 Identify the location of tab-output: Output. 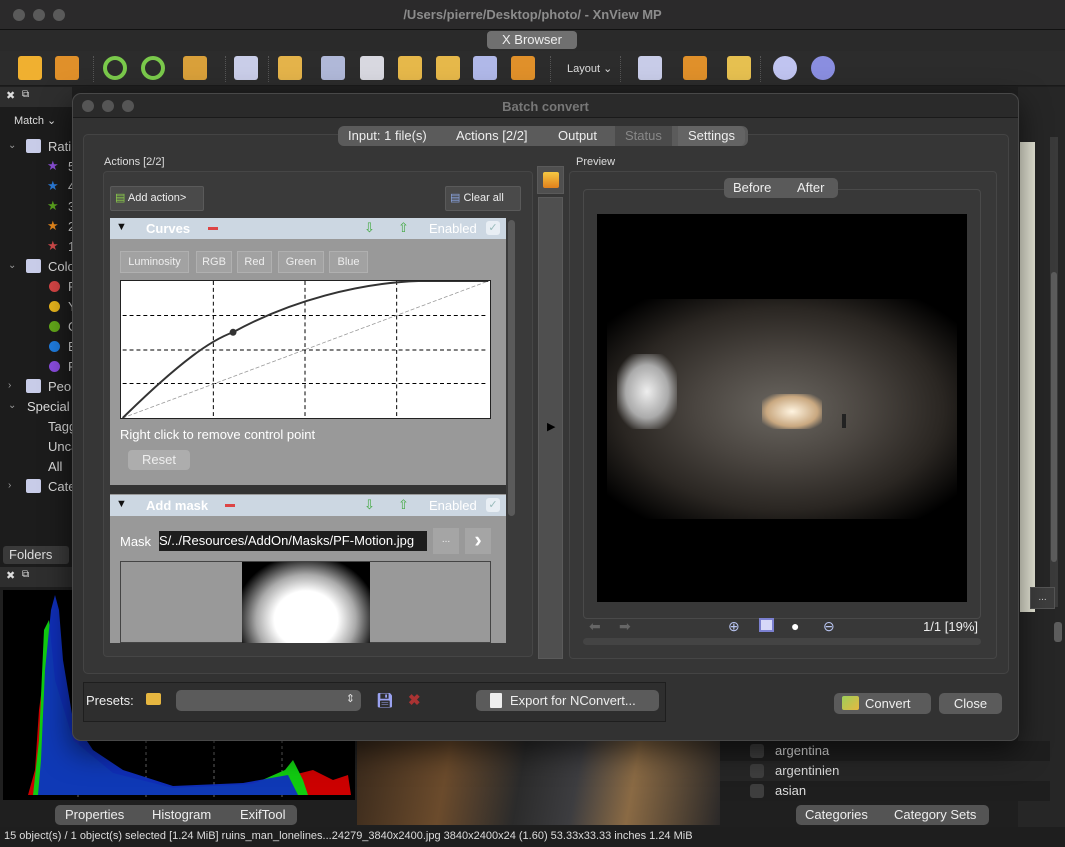
(577, 136).